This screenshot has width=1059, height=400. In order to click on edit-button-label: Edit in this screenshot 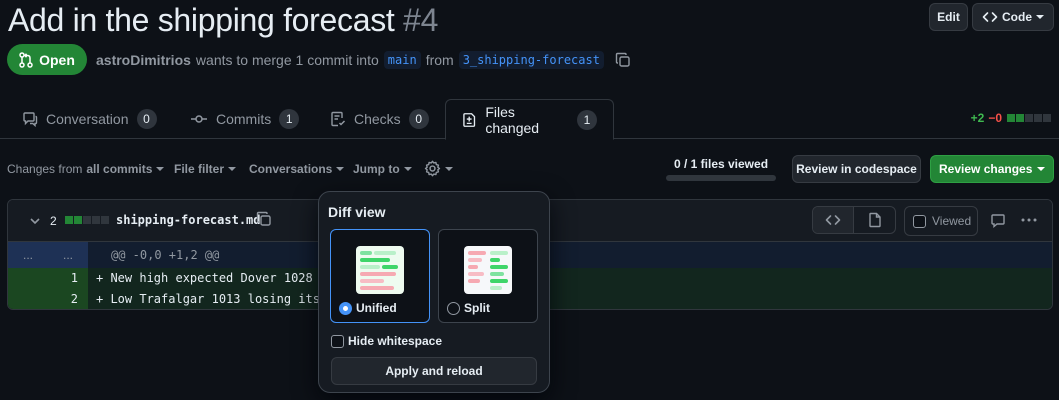, I will do `click(948, 17)`.